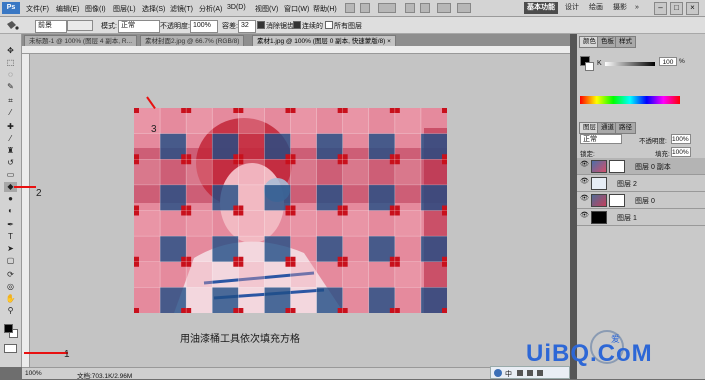 The image size is (705, 380). What do you see at coordinates (25, 187) in the screenshot?
I see `arrow-tool` at bounding box center [25, 187].